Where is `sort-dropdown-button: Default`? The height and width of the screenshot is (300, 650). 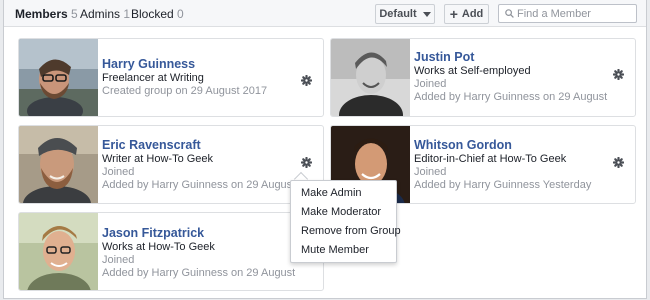
sort-dropdown-button: Default is located at coordinates (405, 14).